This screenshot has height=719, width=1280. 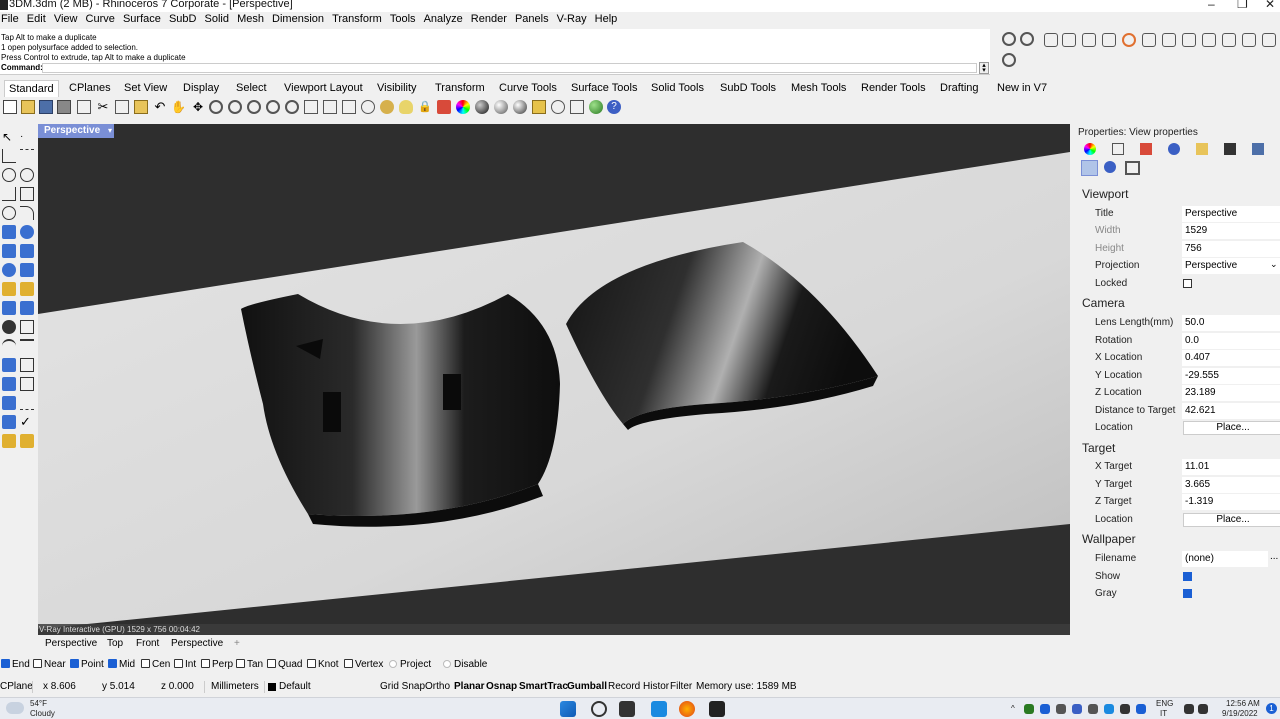 What do you see at coordinates (358, 19) in the screenshot?
I see `menu-transform: Transform` at bounding box center [358, 19].